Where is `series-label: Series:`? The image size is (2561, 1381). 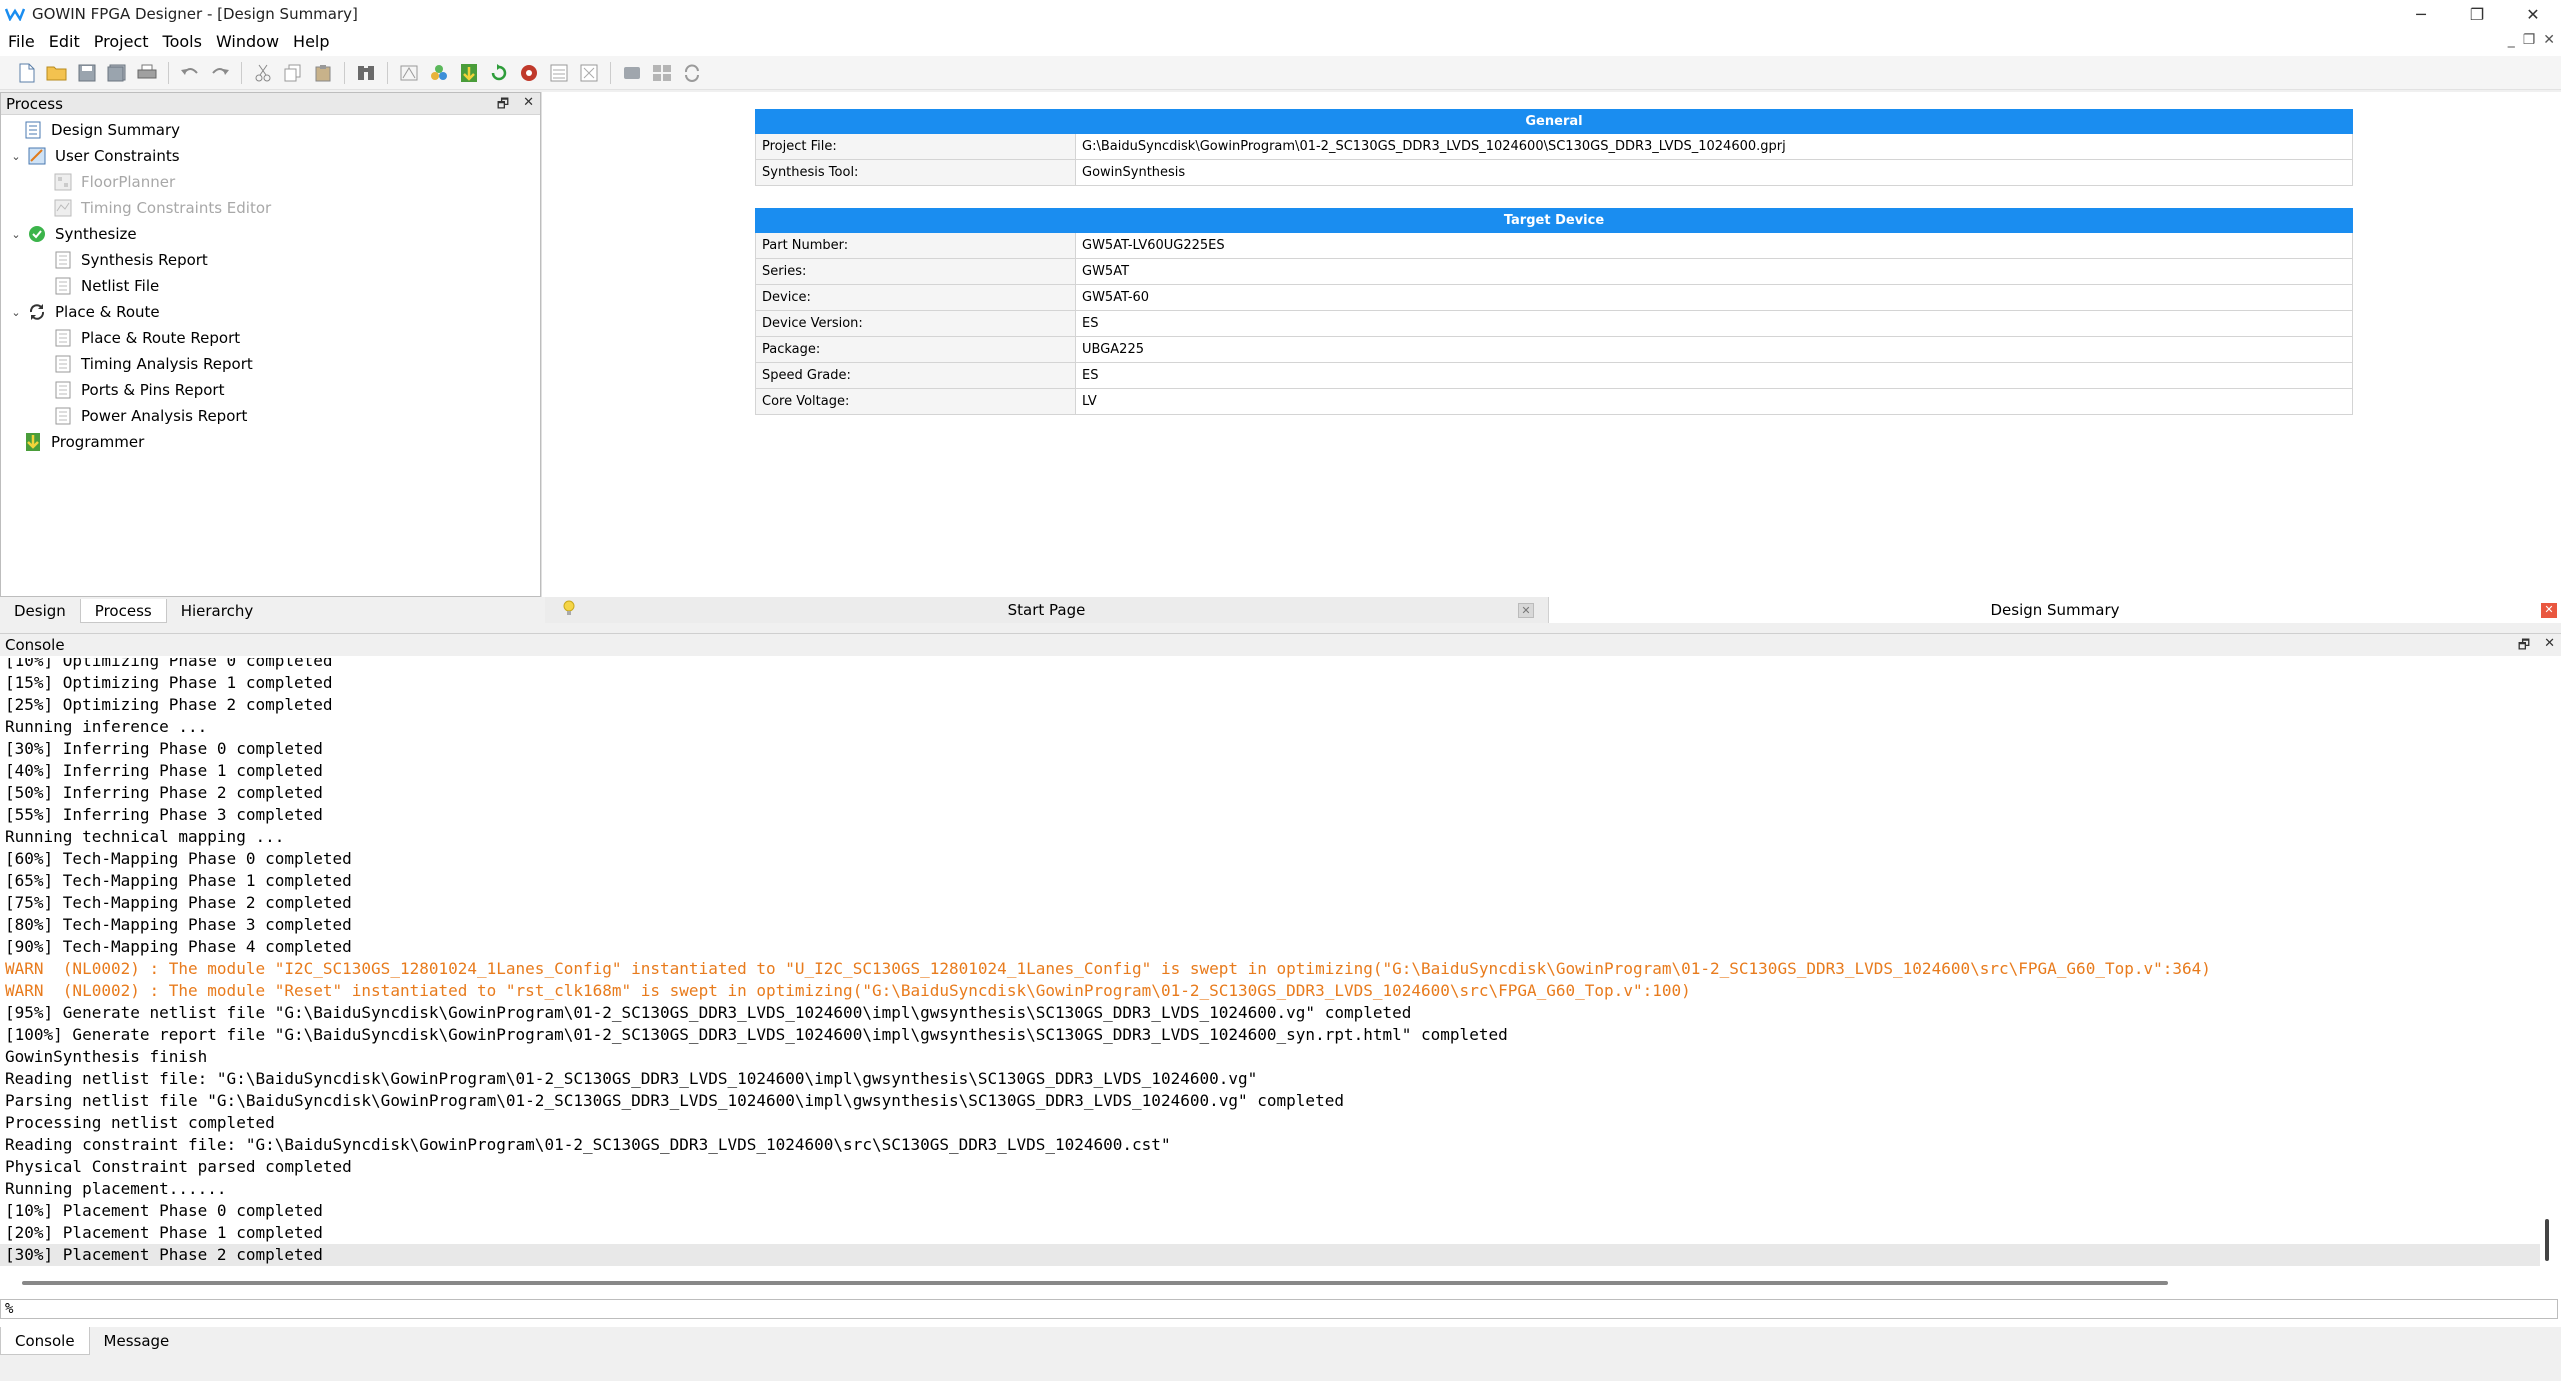
series-label: Series: is located at coordinates (915, 271).